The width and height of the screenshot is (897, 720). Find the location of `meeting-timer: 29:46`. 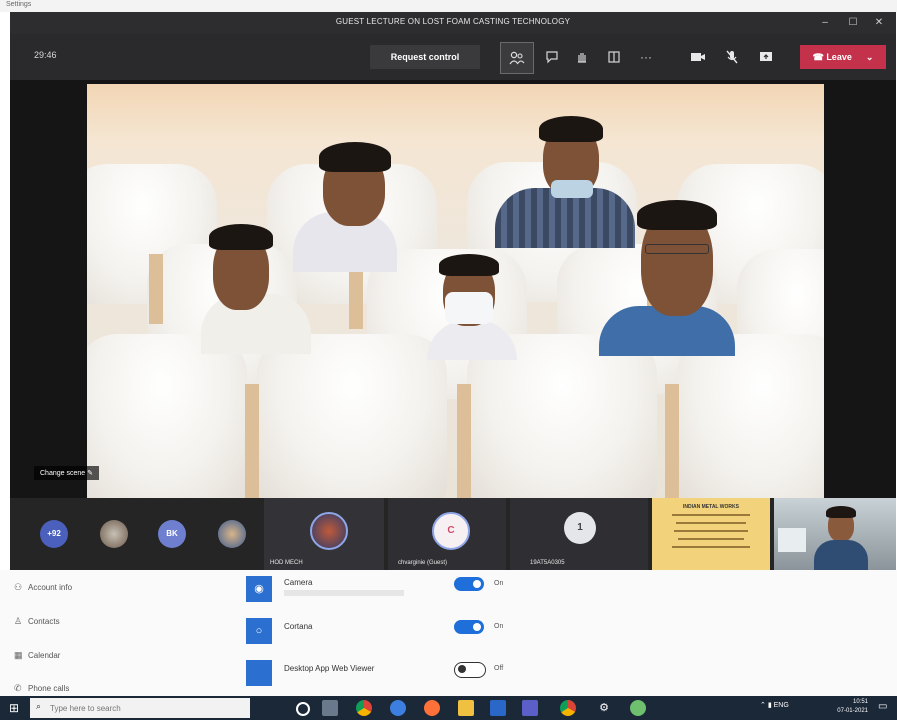

meeting-timer: 29:46 is located at coordinates (45, 55).